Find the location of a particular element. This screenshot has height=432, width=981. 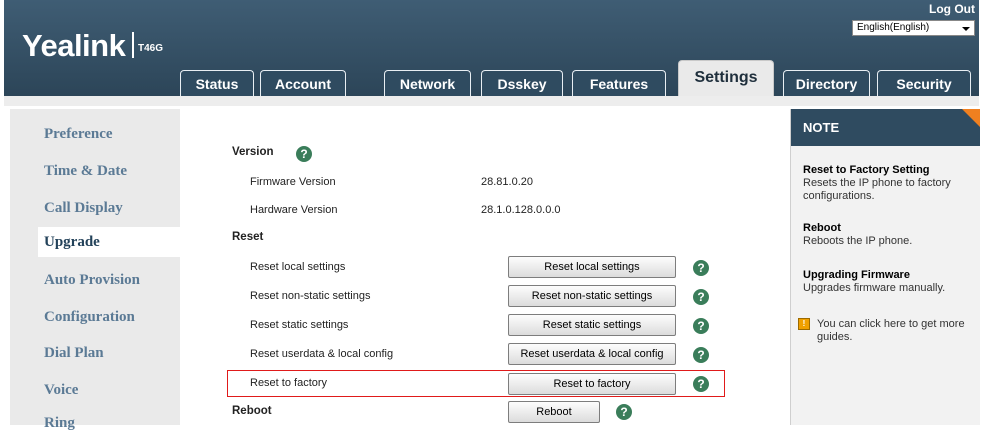

sidebar-item-call-display: Call Display is located at coordinates (83, 208).